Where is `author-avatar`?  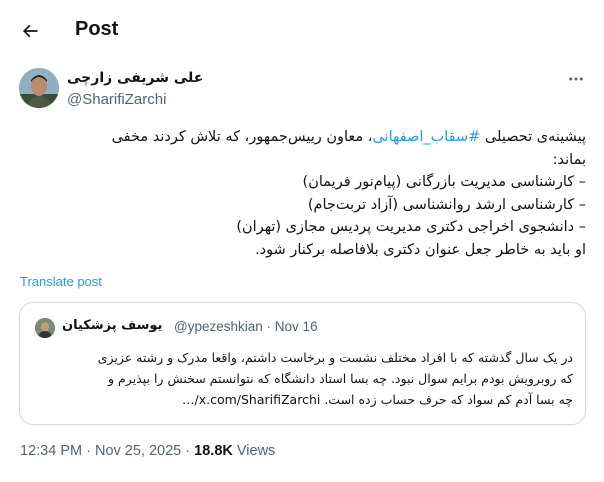 author-avatar is located at coordinates (39, 88).